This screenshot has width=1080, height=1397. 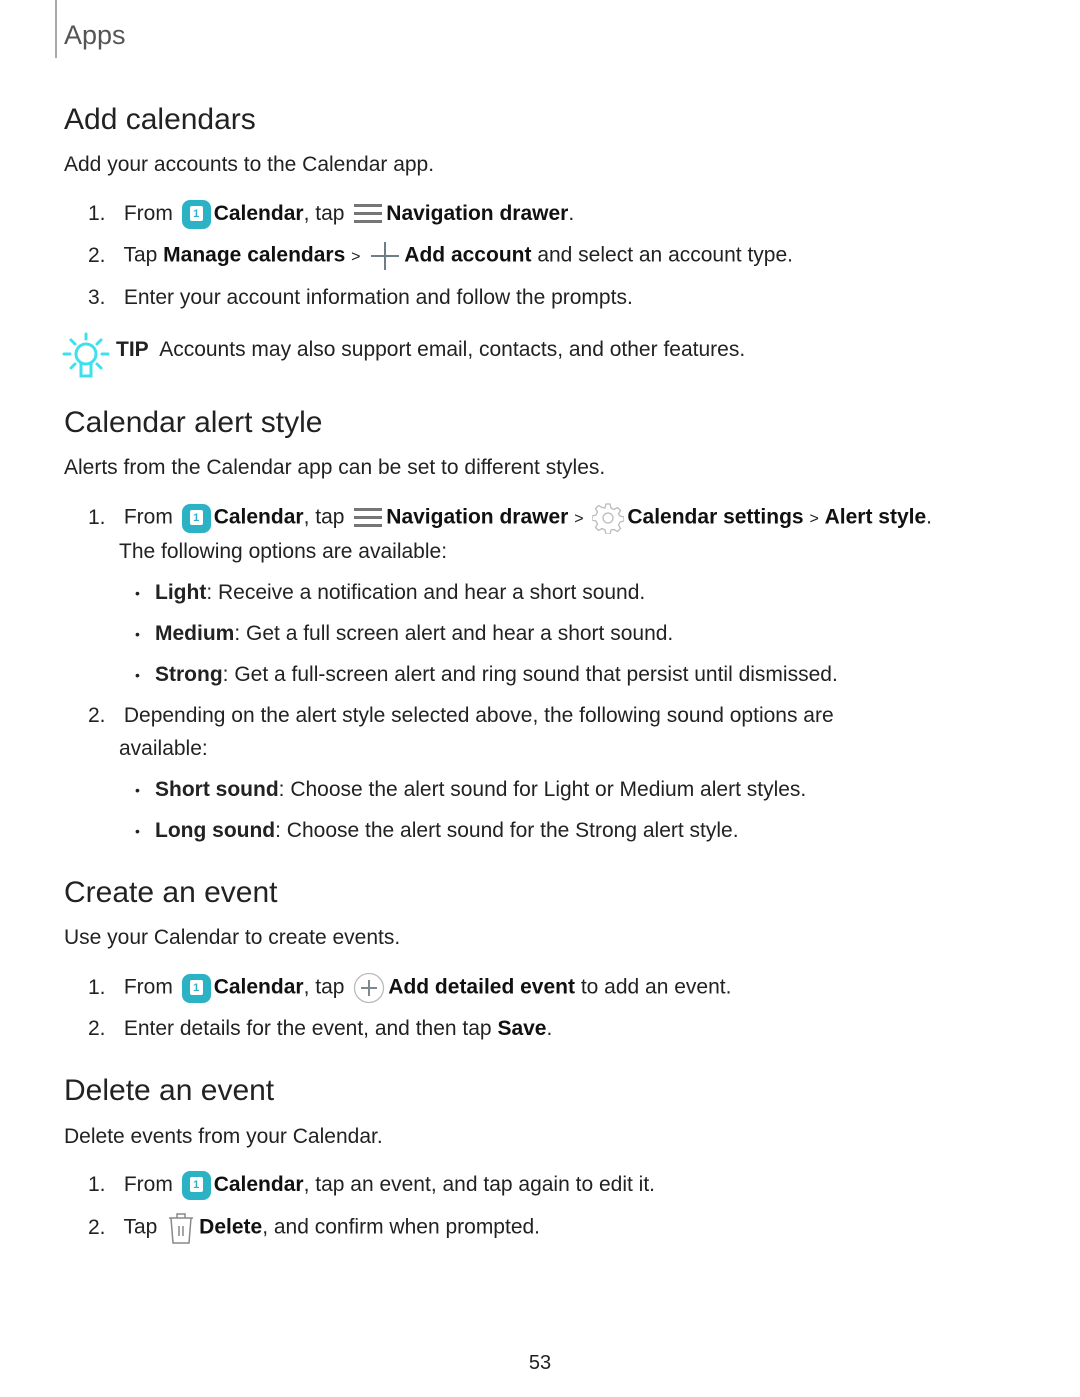 What do you see at coordinates (160, 119) in the screenshot?
I see `heading-add-calendars: Add calendars` at bounding box center [160, 119].